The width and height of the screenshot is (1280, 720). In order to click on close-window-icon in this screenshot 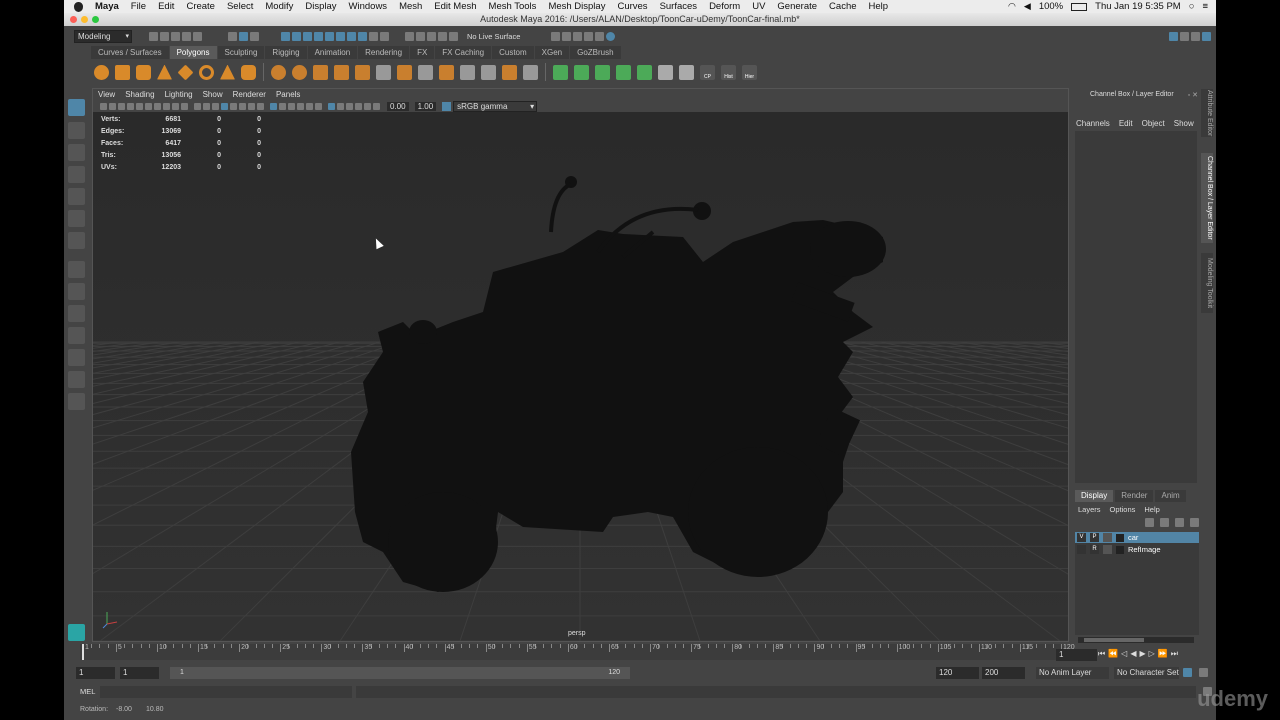, I will do `click(73, 19)`.